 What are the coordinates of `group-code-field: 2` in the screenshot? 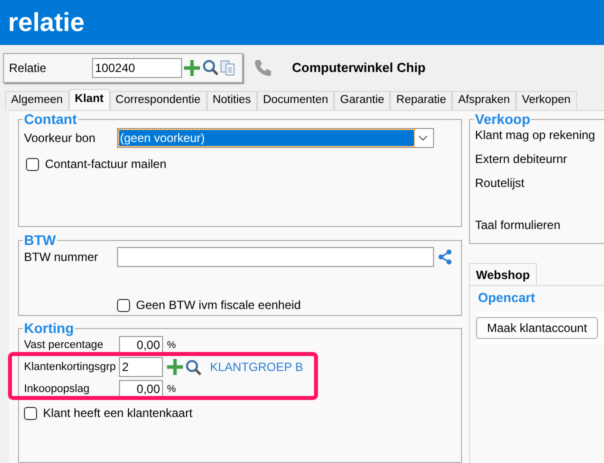 It's located at (141, 367).